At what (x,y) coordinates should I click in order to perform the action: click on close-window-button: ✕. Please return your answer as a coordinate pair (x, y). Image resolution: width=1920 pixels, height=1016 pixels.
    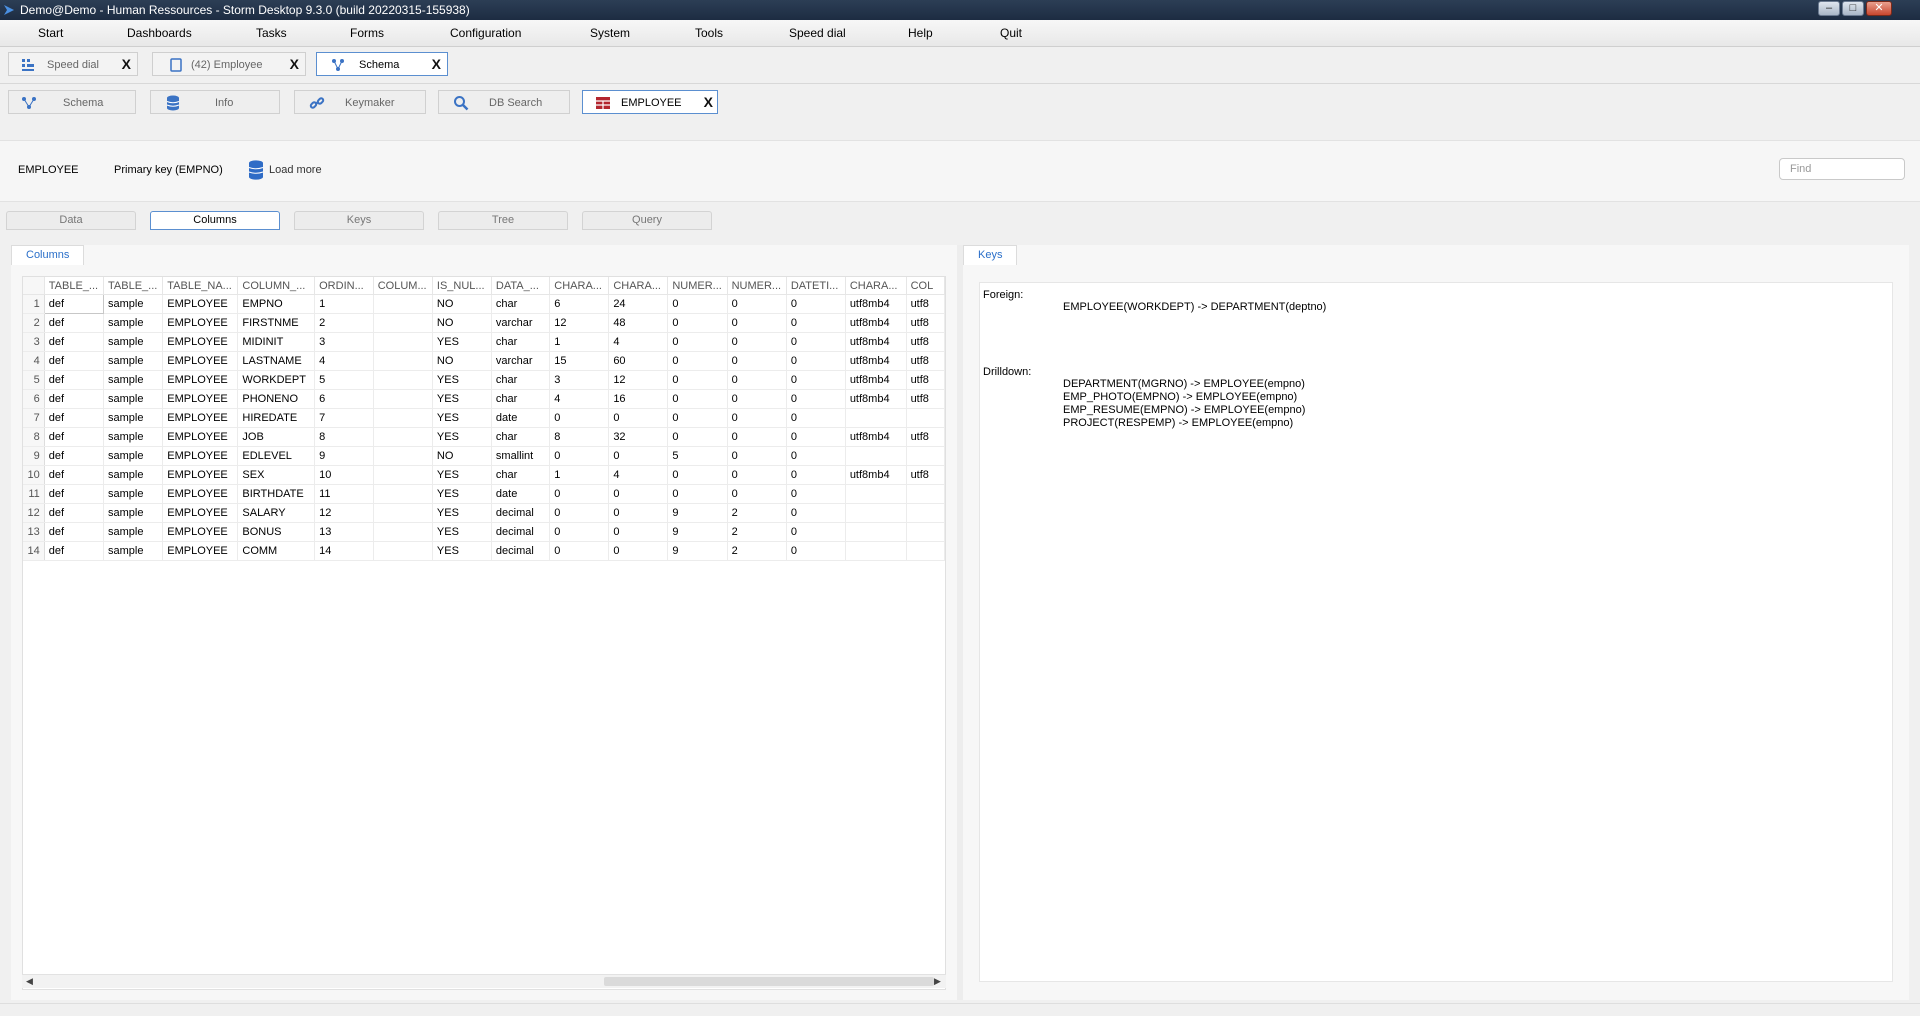
    Looking at the image, I should click on (1879, 8).